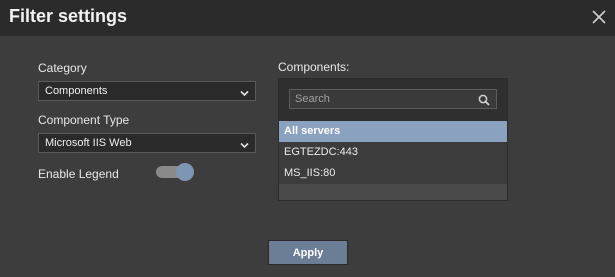 Image resolution: width=615 pixels, height=277 pixels. What do you see at coordinates (393, 152) in the screenshot?
I see `list-item-egtezdc: EGTEZDC:443` at bounding box center [393, 152].